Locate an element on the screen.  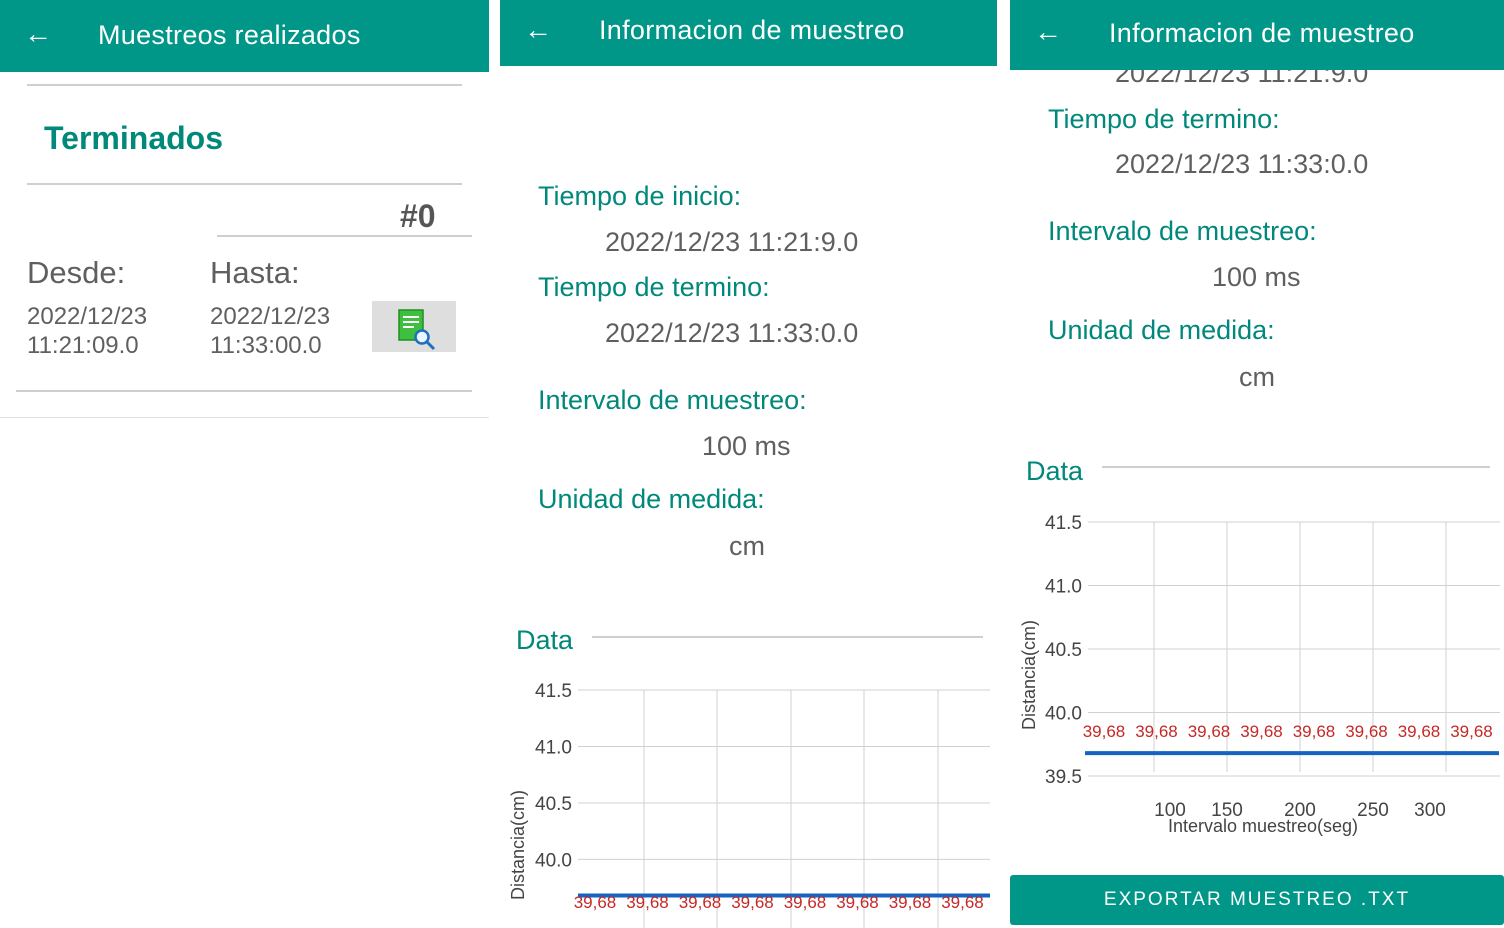
x-tick-label: 300 is located at coordinates (1430, 810).